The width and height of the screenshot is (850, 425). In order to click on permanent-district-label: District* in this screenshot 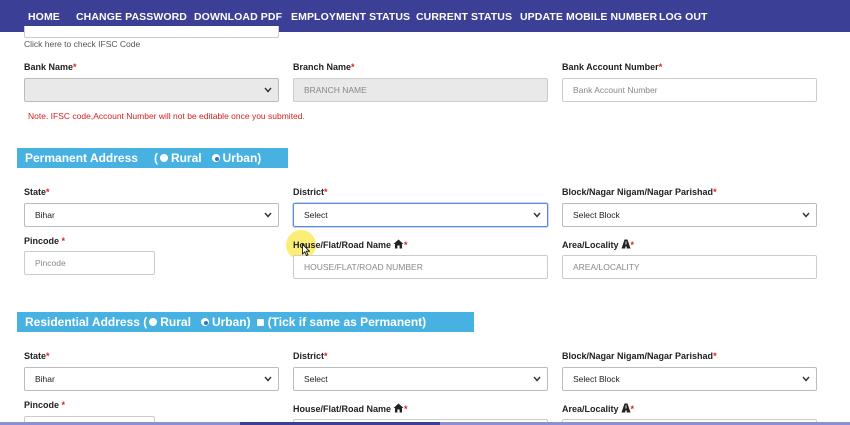, I will do `click(310, 192)`.